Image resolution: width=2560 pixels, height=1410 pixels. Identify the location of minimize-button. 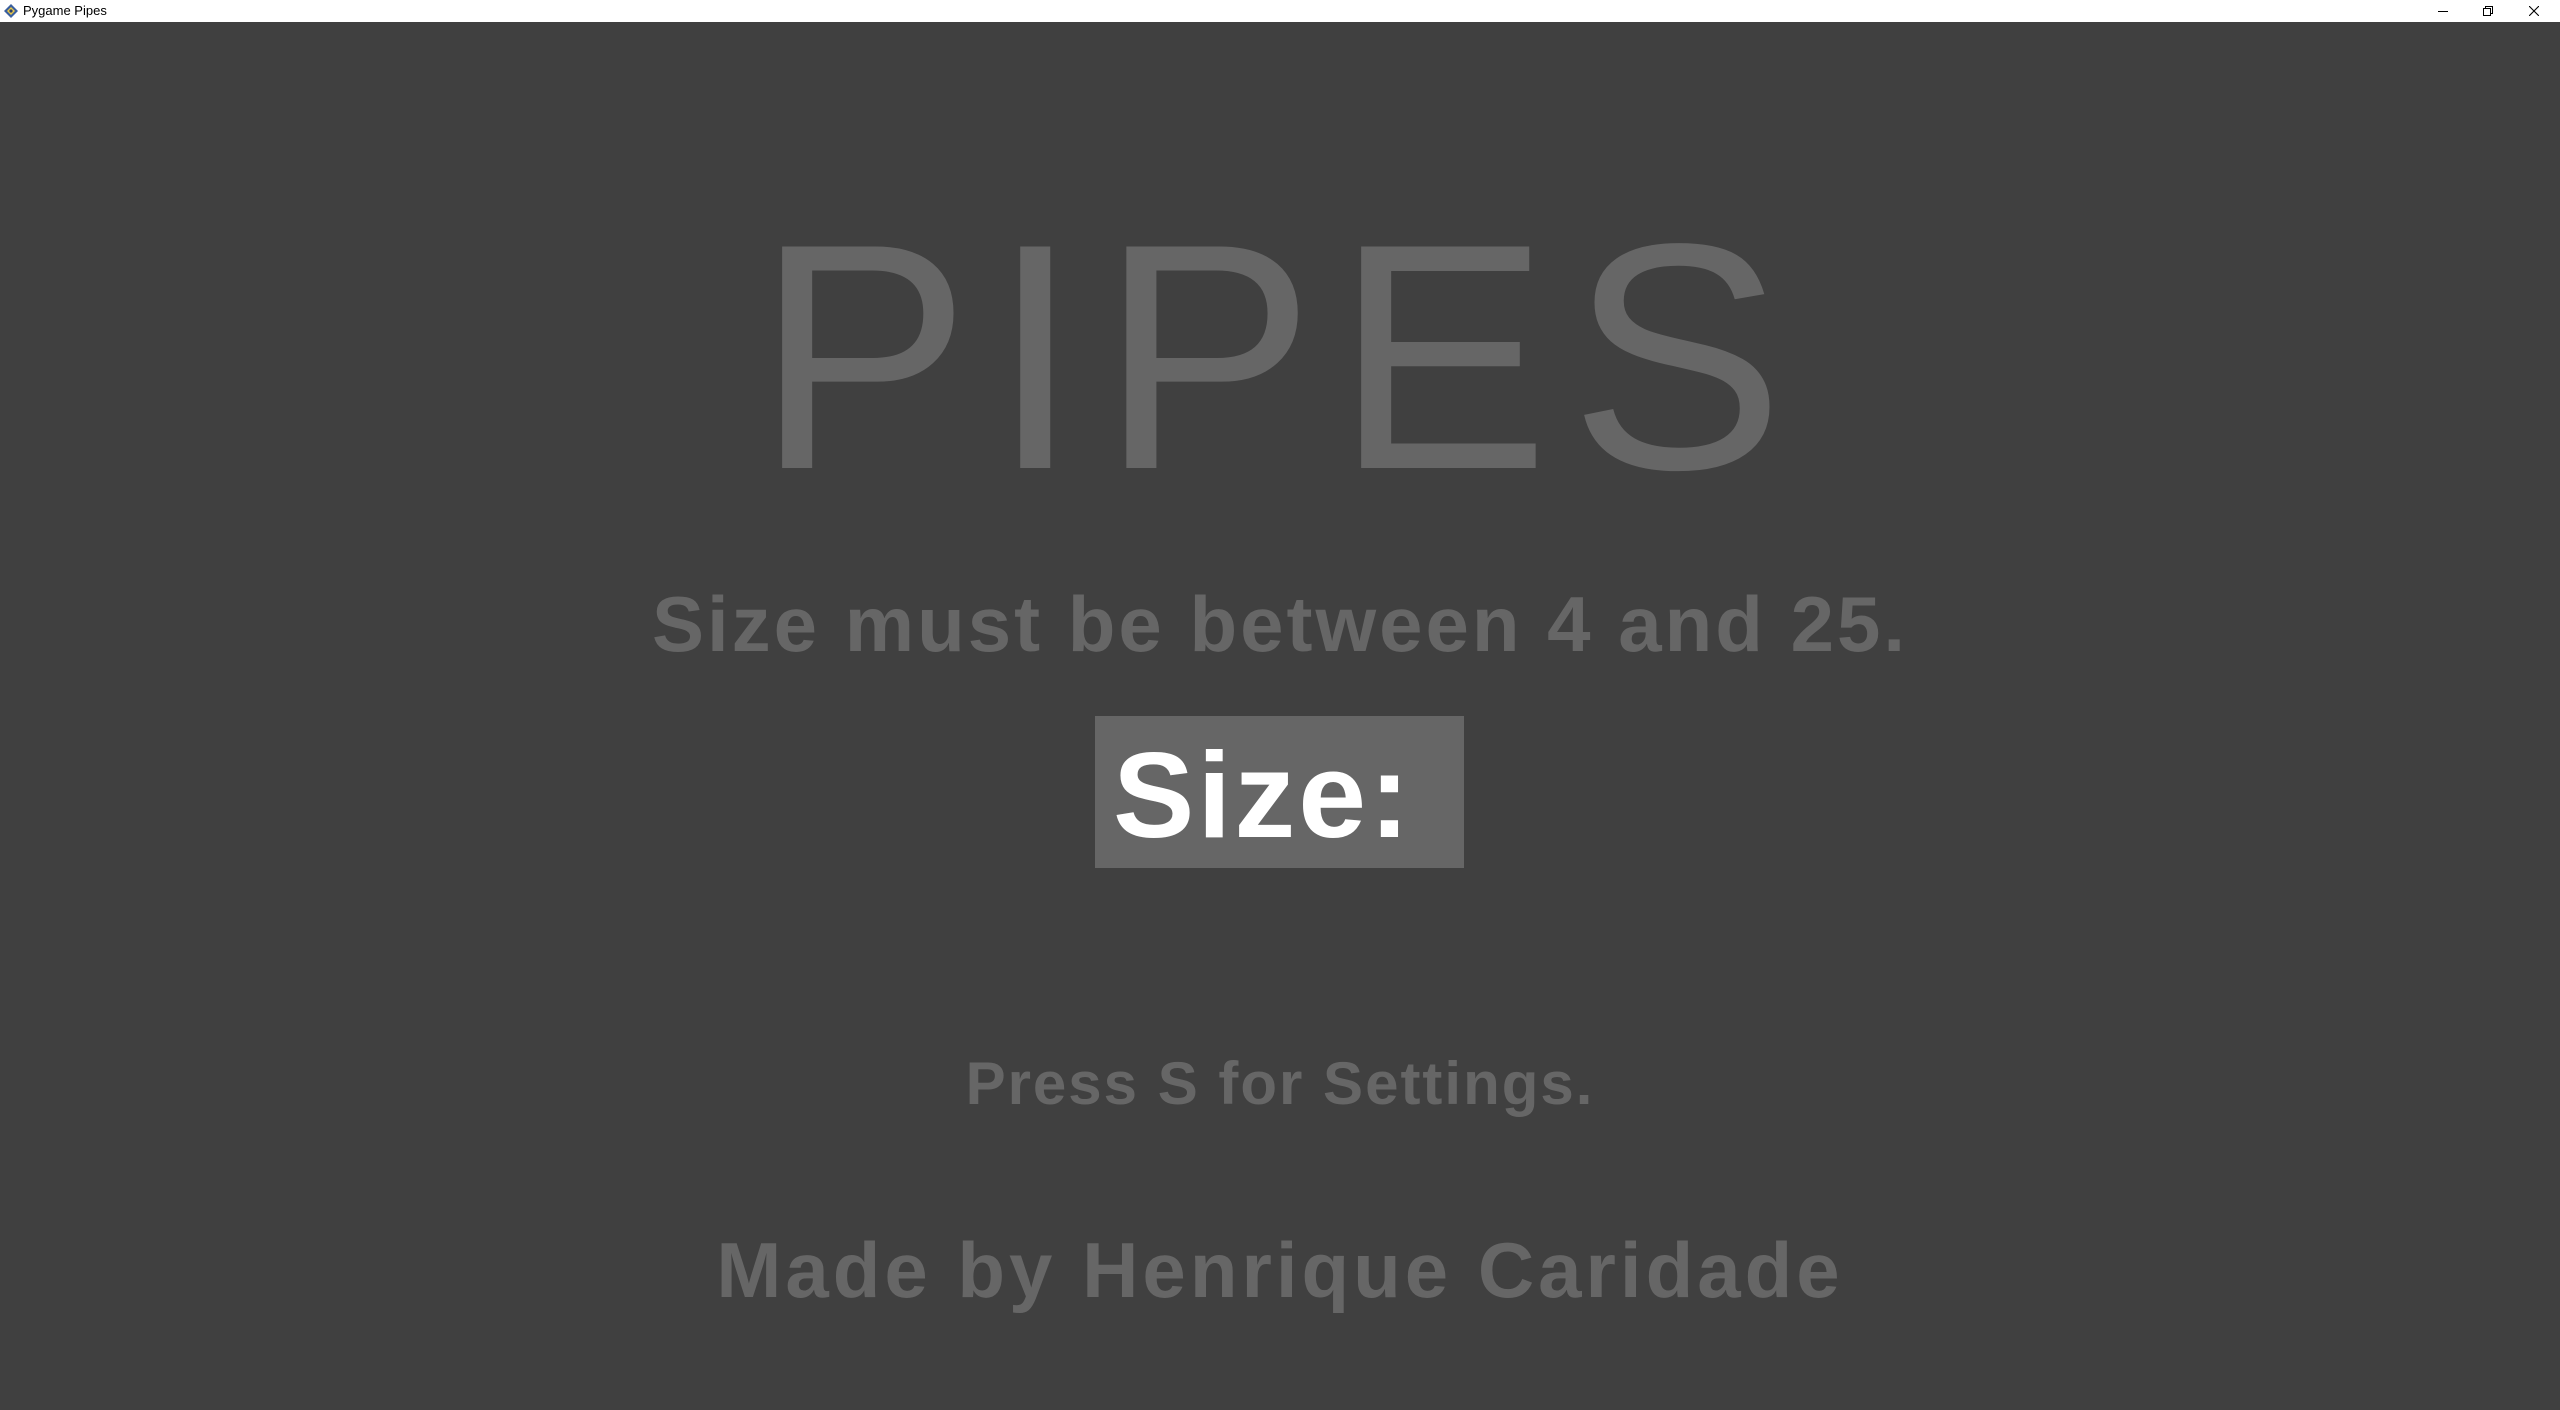
(2443, 11).